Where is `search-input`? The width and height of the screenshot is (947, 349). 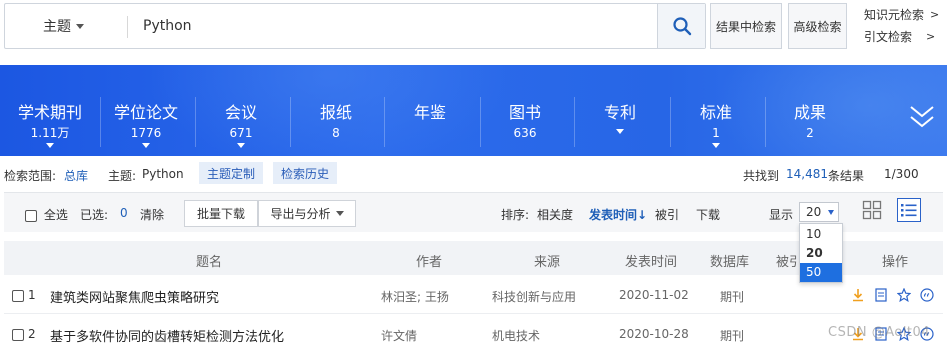 search-input is located at coordinates (398, 26).